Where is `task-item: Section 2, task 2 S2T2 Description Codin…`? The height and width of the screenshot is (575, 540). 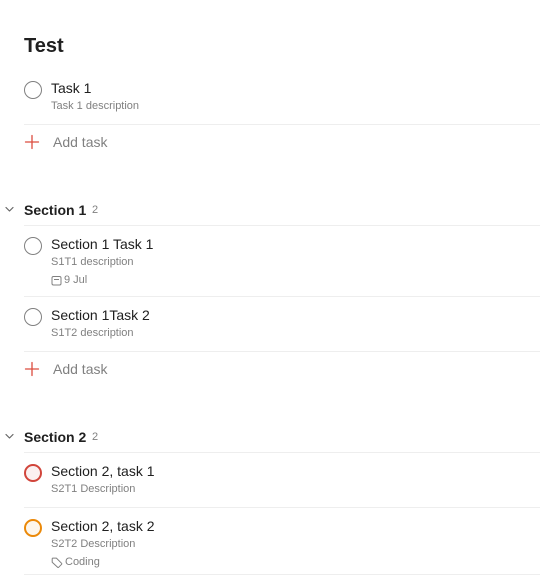 task-item: Section 2, task 2 S2T2 Description Codin… is located at coordinates (282, 543).